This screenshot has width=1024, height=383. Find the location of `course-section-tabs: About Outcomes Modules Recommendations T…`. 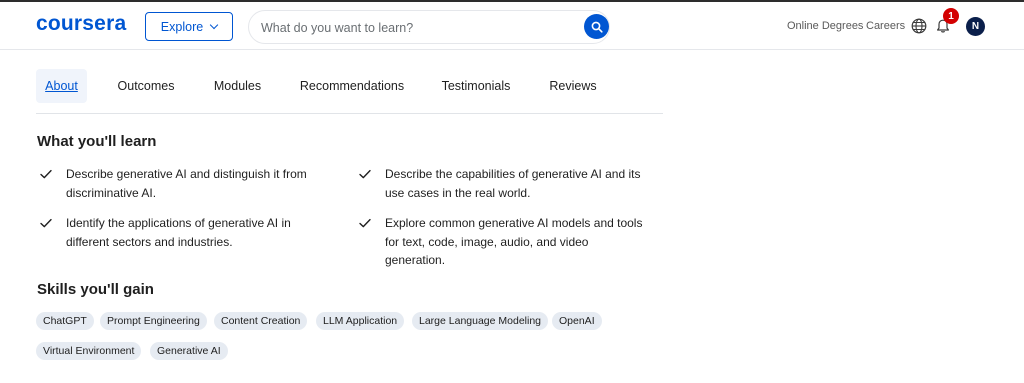

course-section-tabs: About Outcomes Modules Recommendations T… is located at coordinates (349, 91).